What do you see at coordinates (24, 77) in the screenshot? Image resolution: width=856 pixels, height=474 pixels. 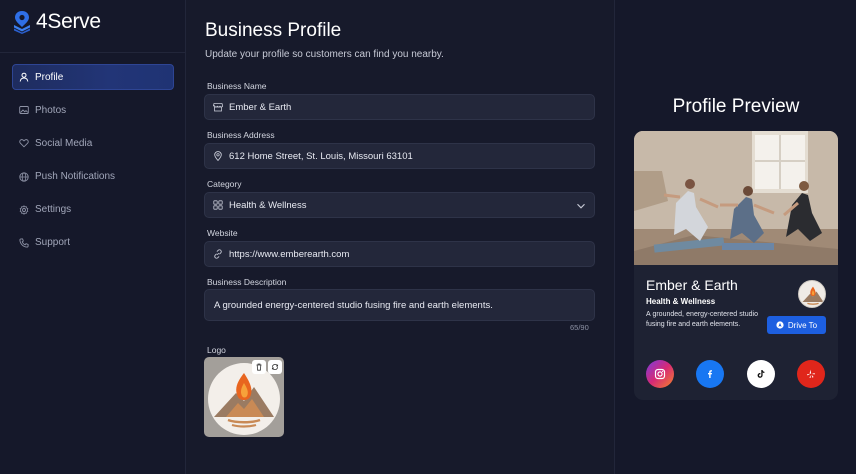 I see `user-icon` at bounding box center [24, 77].